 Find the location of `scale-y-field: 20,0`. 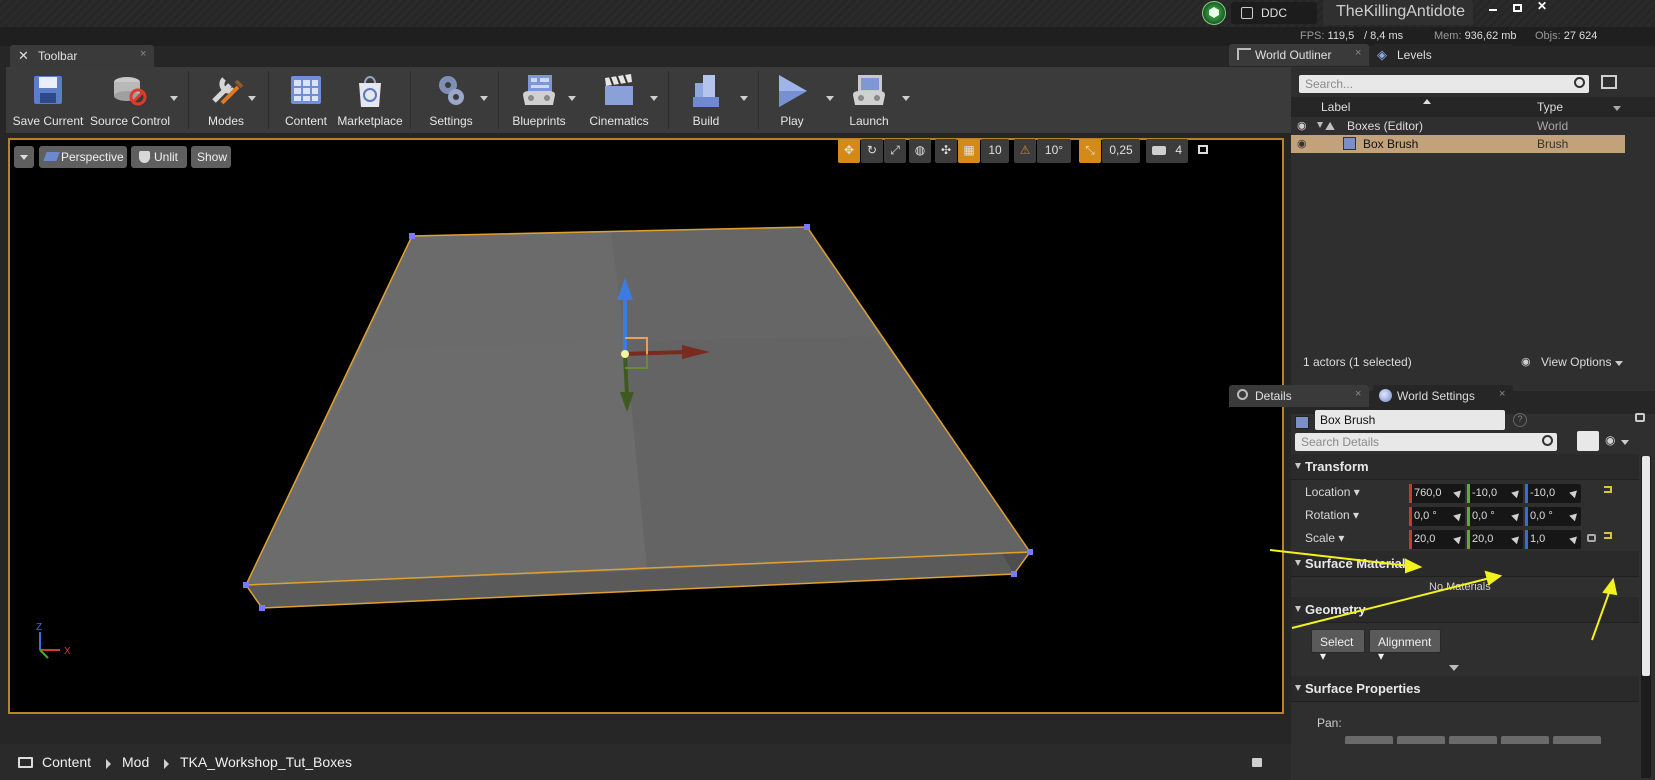

scale-y-field: 20,0 is located at coordinates (1495, 539).